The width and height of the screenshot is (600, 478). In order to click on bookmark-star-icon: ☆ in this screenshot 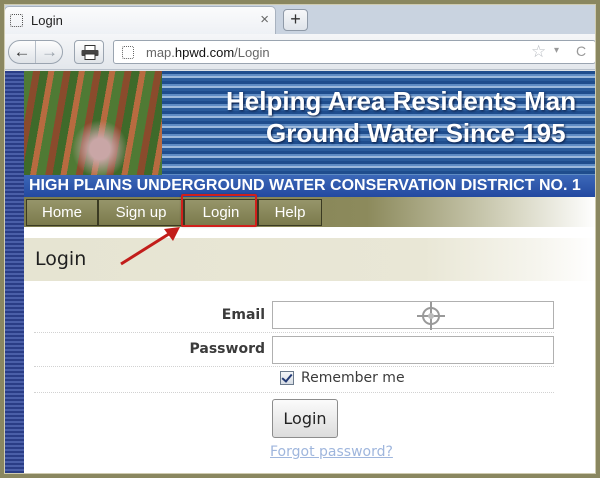, I will do `click(538, 52)`.